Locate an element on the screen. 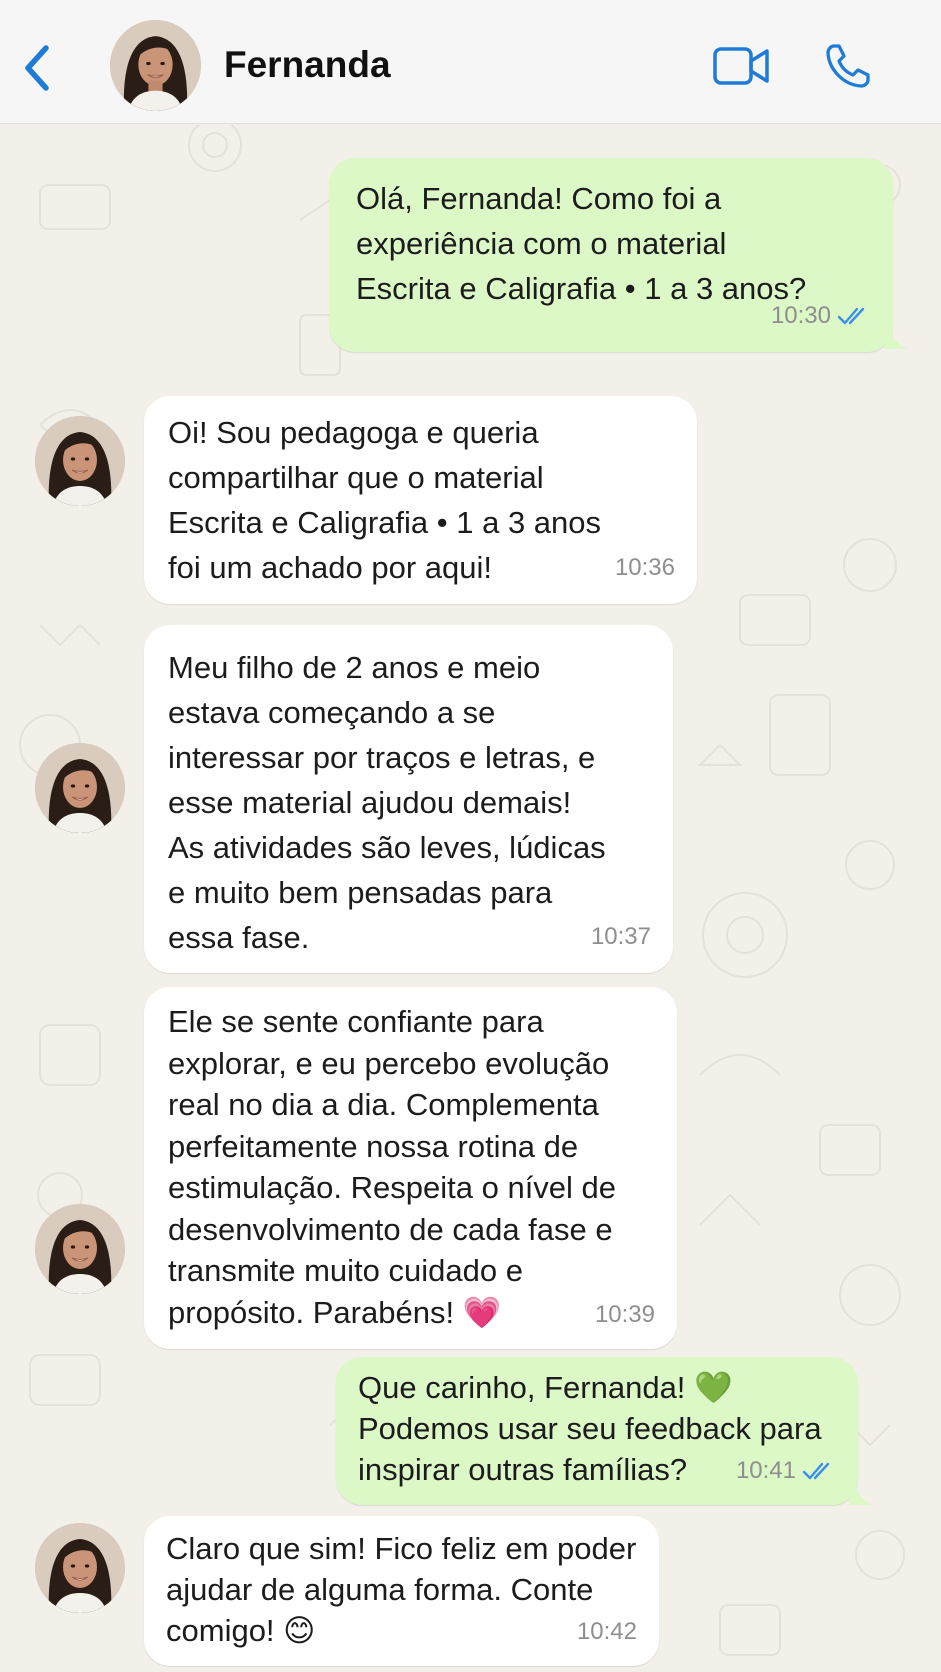 This screenshot has height=1672, width=941. phone-icon is located at coordinates (848, 66).